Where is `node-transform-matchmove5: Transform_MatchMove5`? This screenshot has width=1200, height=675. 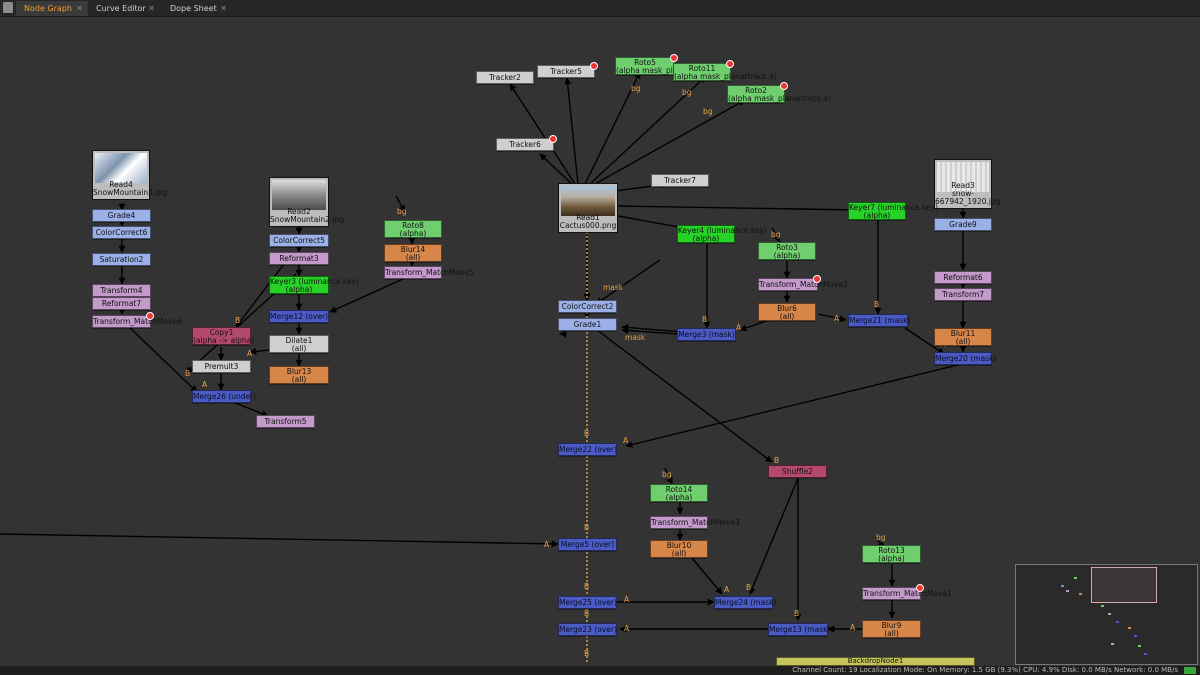
node-transform-matchmove5: Transform_MatchMove5 is located at coordinates (429, 272).